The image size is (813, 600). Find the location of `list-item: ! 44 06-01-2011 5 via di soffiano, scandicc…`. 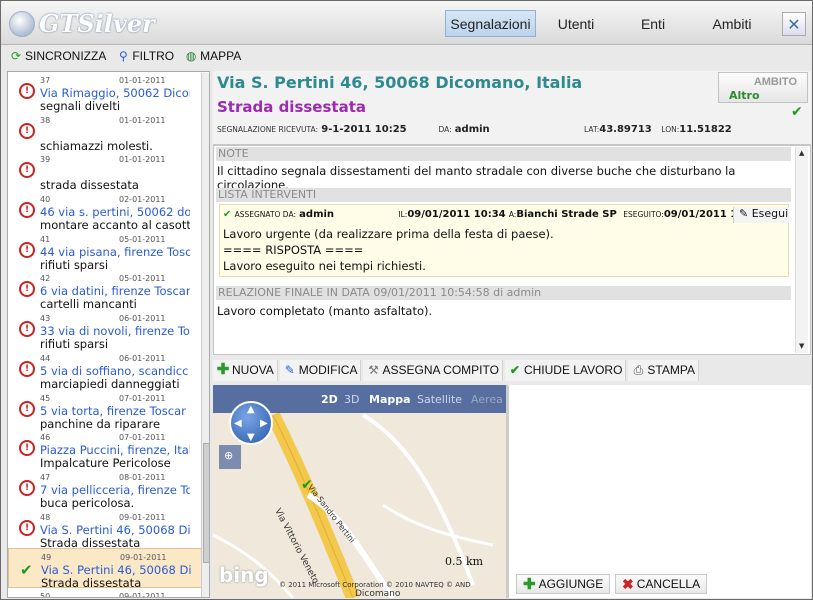

list-item: ! 44 06-01-2011 5 via di soffiano, scandicc… is located at coordinates (108, 370).